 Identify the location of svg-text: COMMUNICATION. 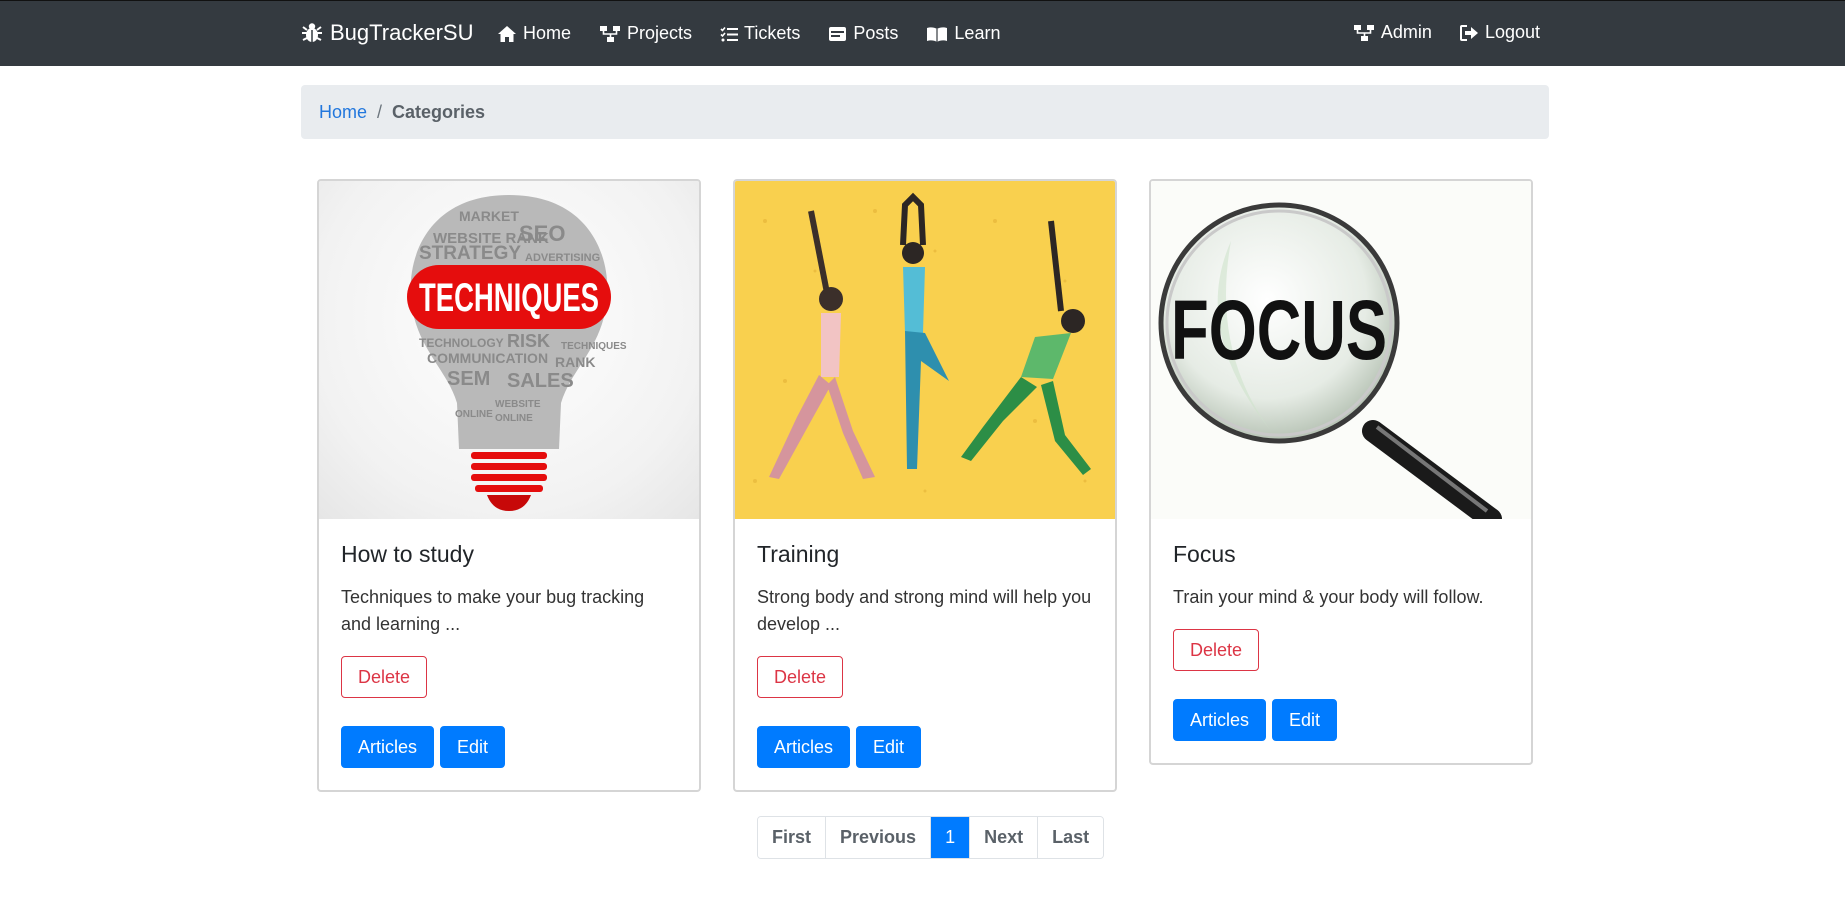
(487, 358).